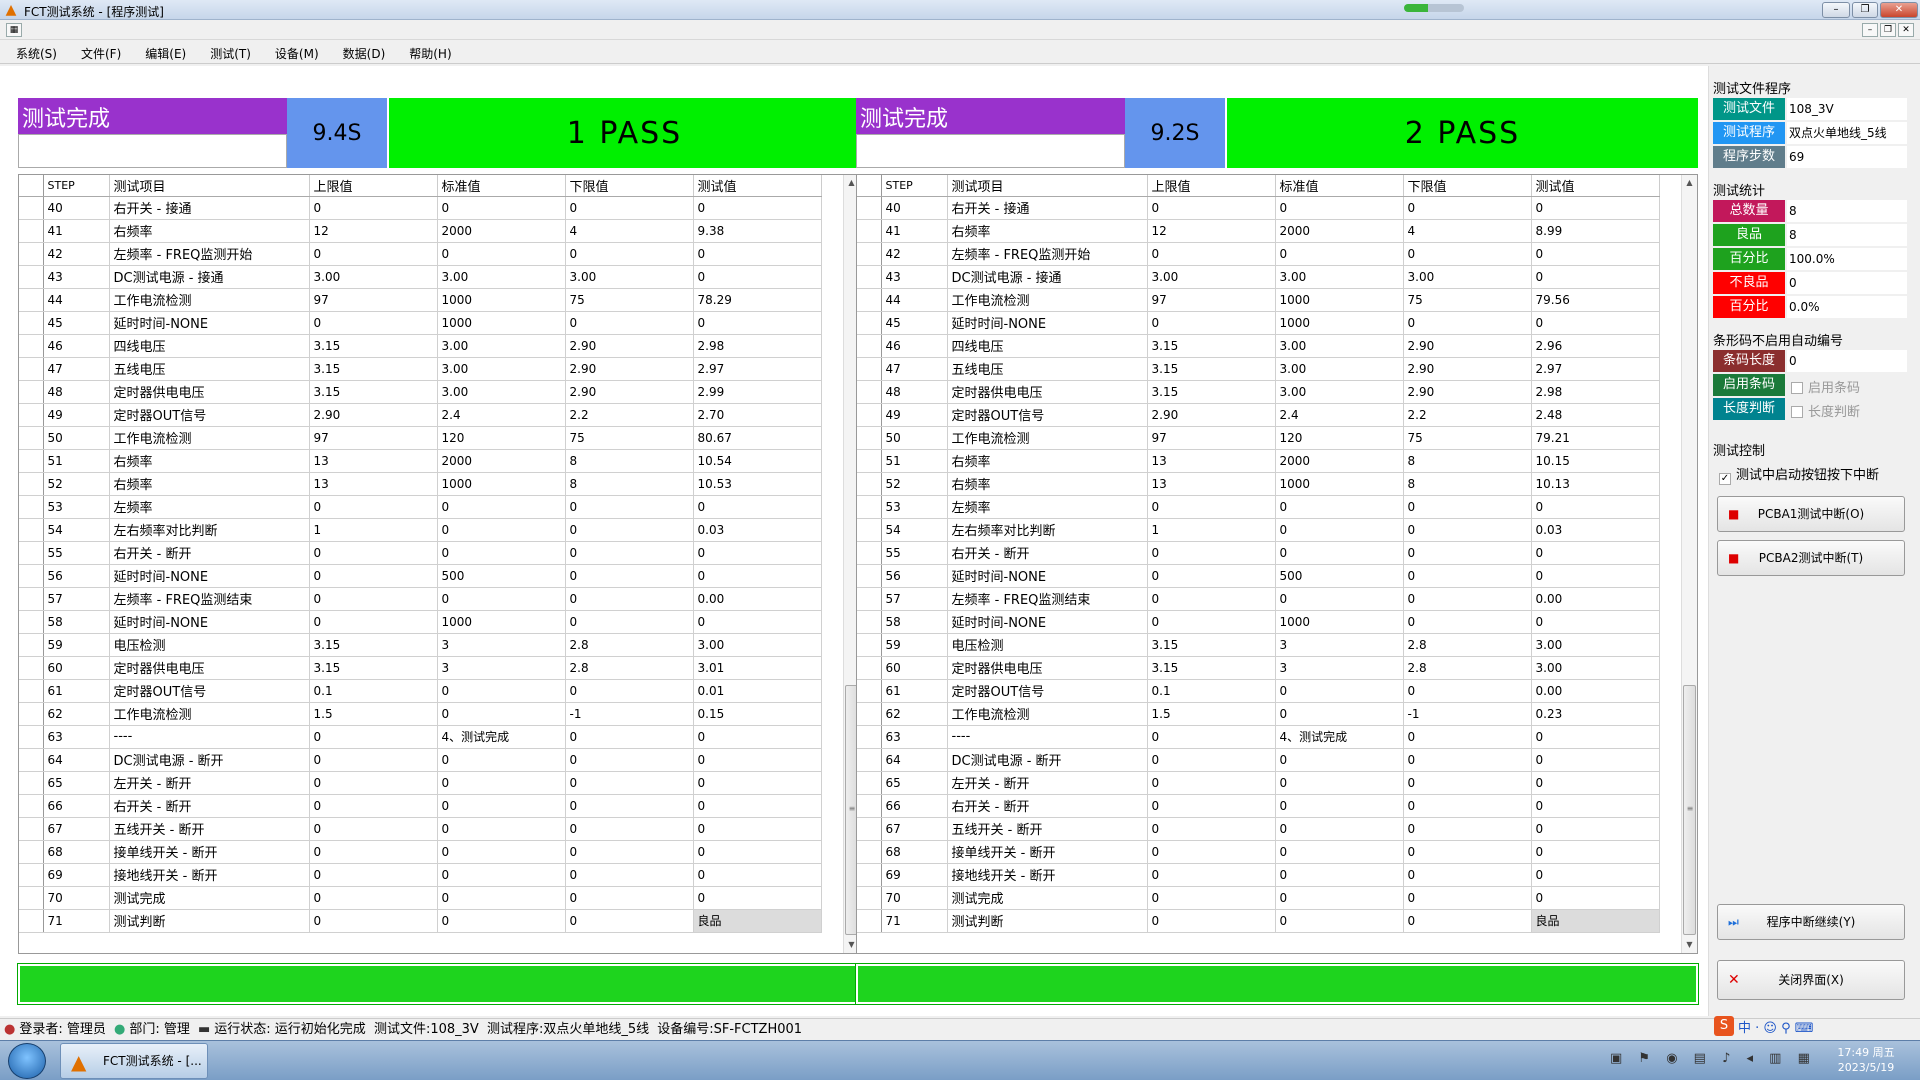 This screenshot has height=1080, width=1920. Describe the element at coordinates (1713, 1058) in the screenshot. I see `tray-icons: ▣ ⚑ ◉ ▤ ♪ ◂ ▥ ▦` at that location.